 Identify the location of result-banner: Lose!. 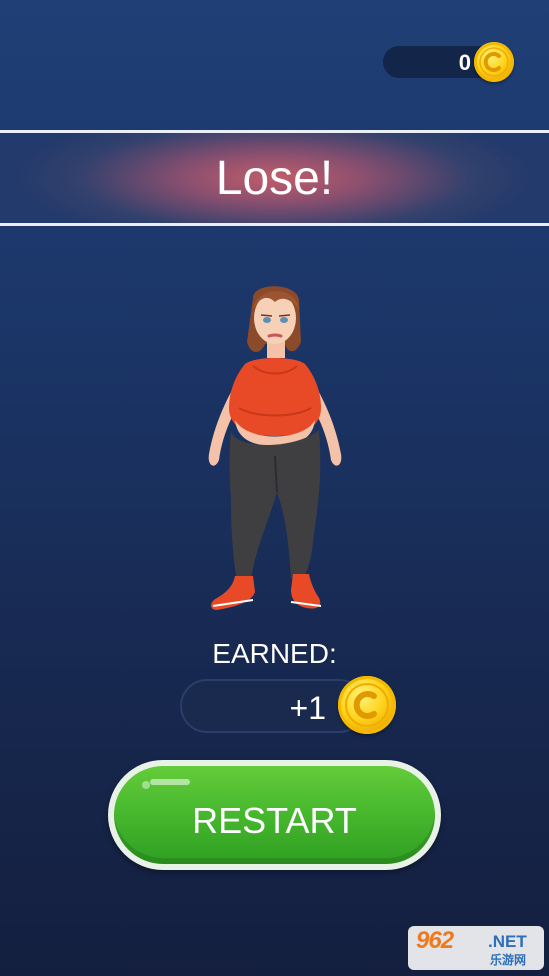
(274, 178).